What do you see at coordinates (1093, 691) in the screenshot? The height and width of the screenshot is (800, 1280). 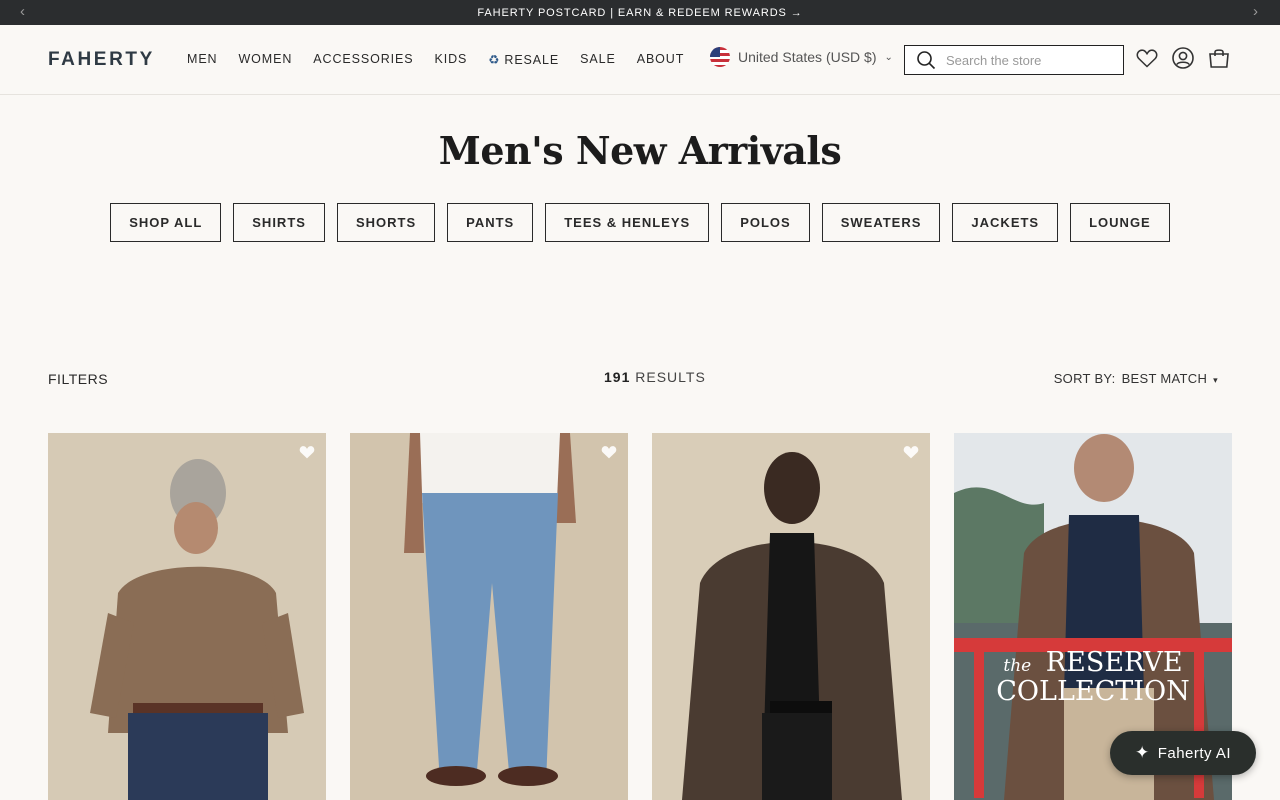 I see `promo-line-2: COLLECTION` at bounding box center [1093, 691].